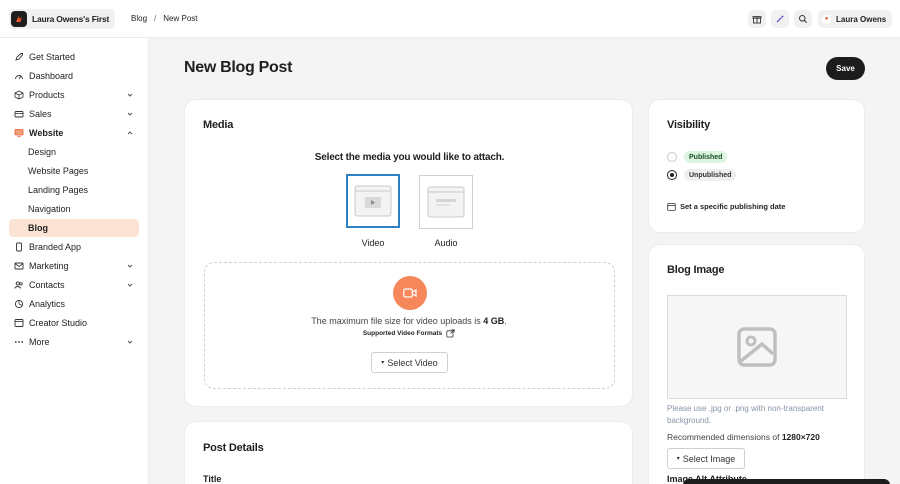 The width and height of the screenshot is (900, 484). I want to click on select-image-label: Select Image, so click(709, 458).